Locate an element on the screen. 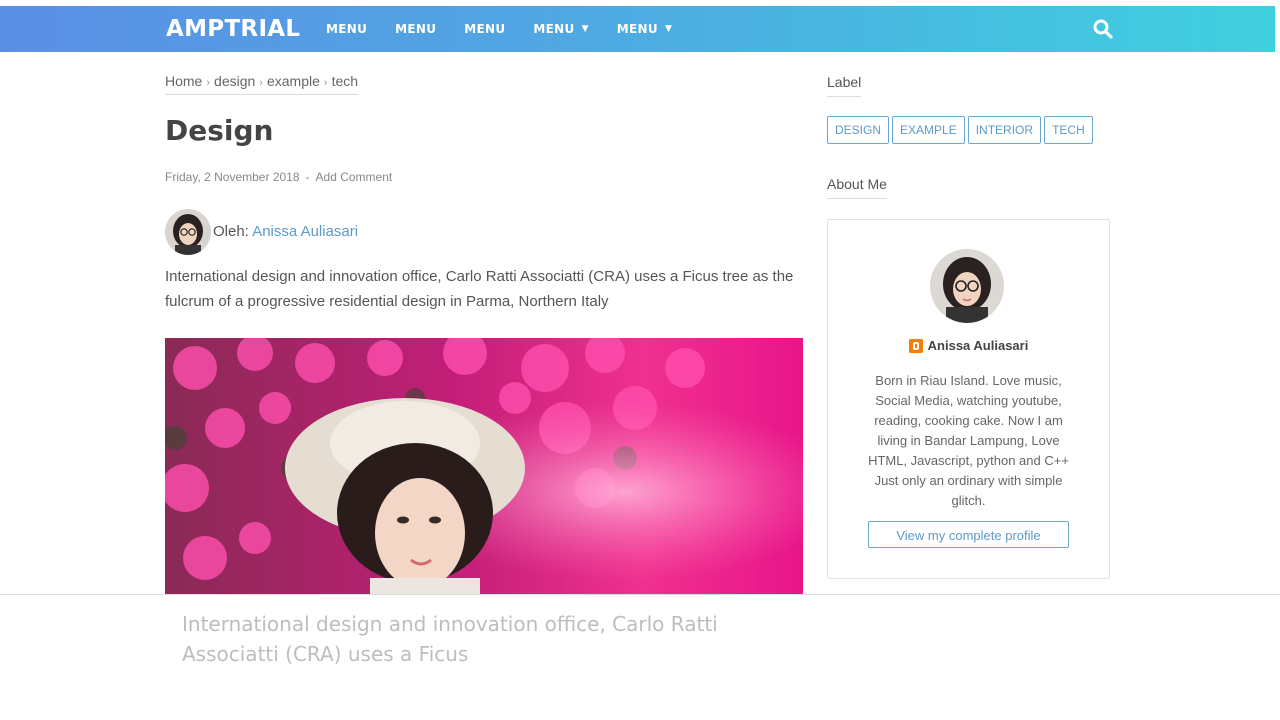  author-avatar is located at coordinates (188, 231).